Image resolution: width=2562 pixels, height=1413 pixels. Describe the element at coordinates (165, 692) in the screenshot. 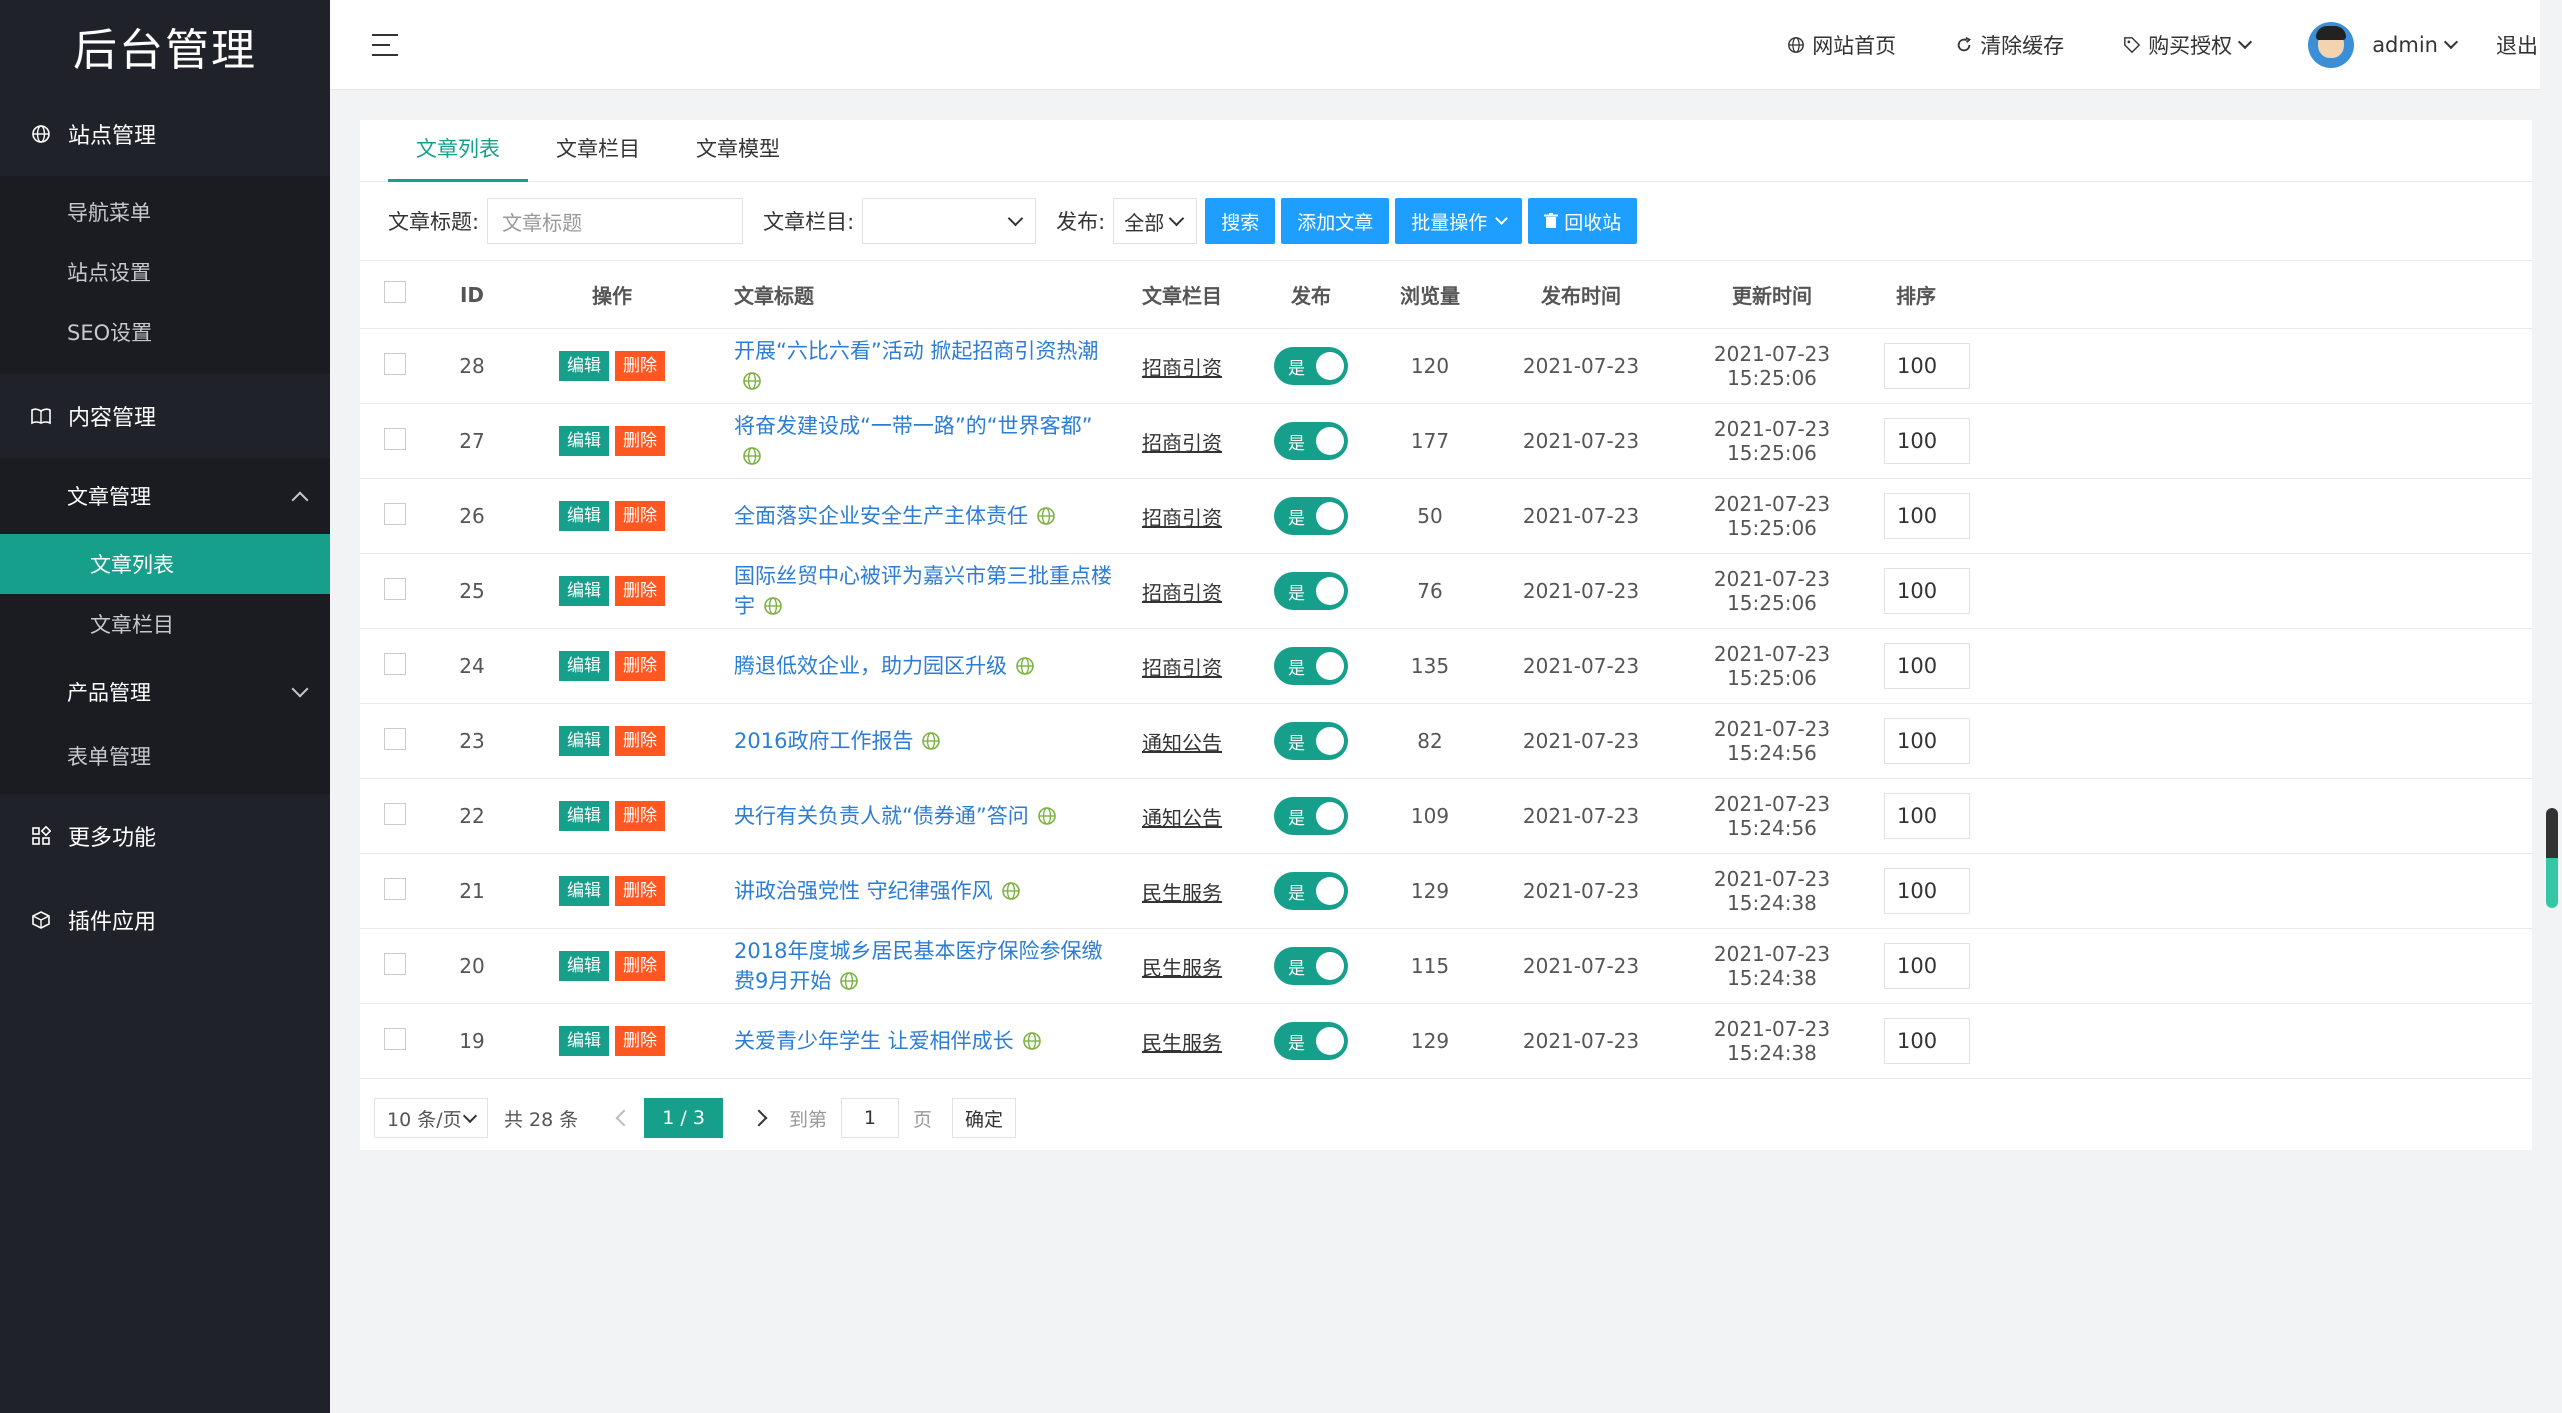

I see `sidebar-item-product-mgmt: 产品管理` at that location.